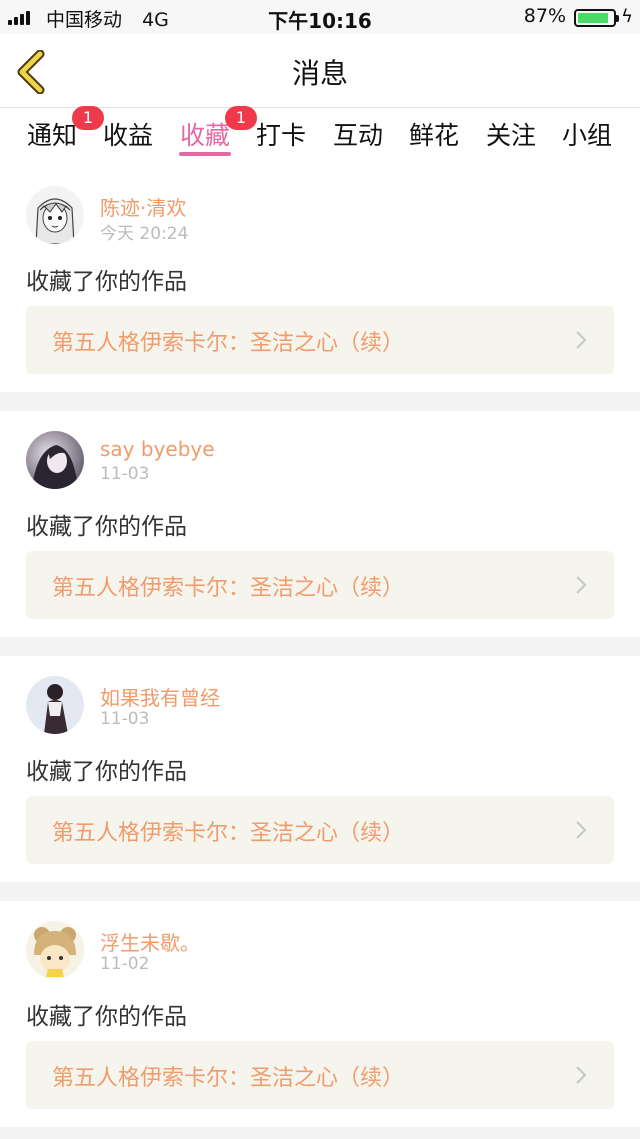 The image size is (640, 1139). I want to click on tab-label: 打卡, so click(280, 135).